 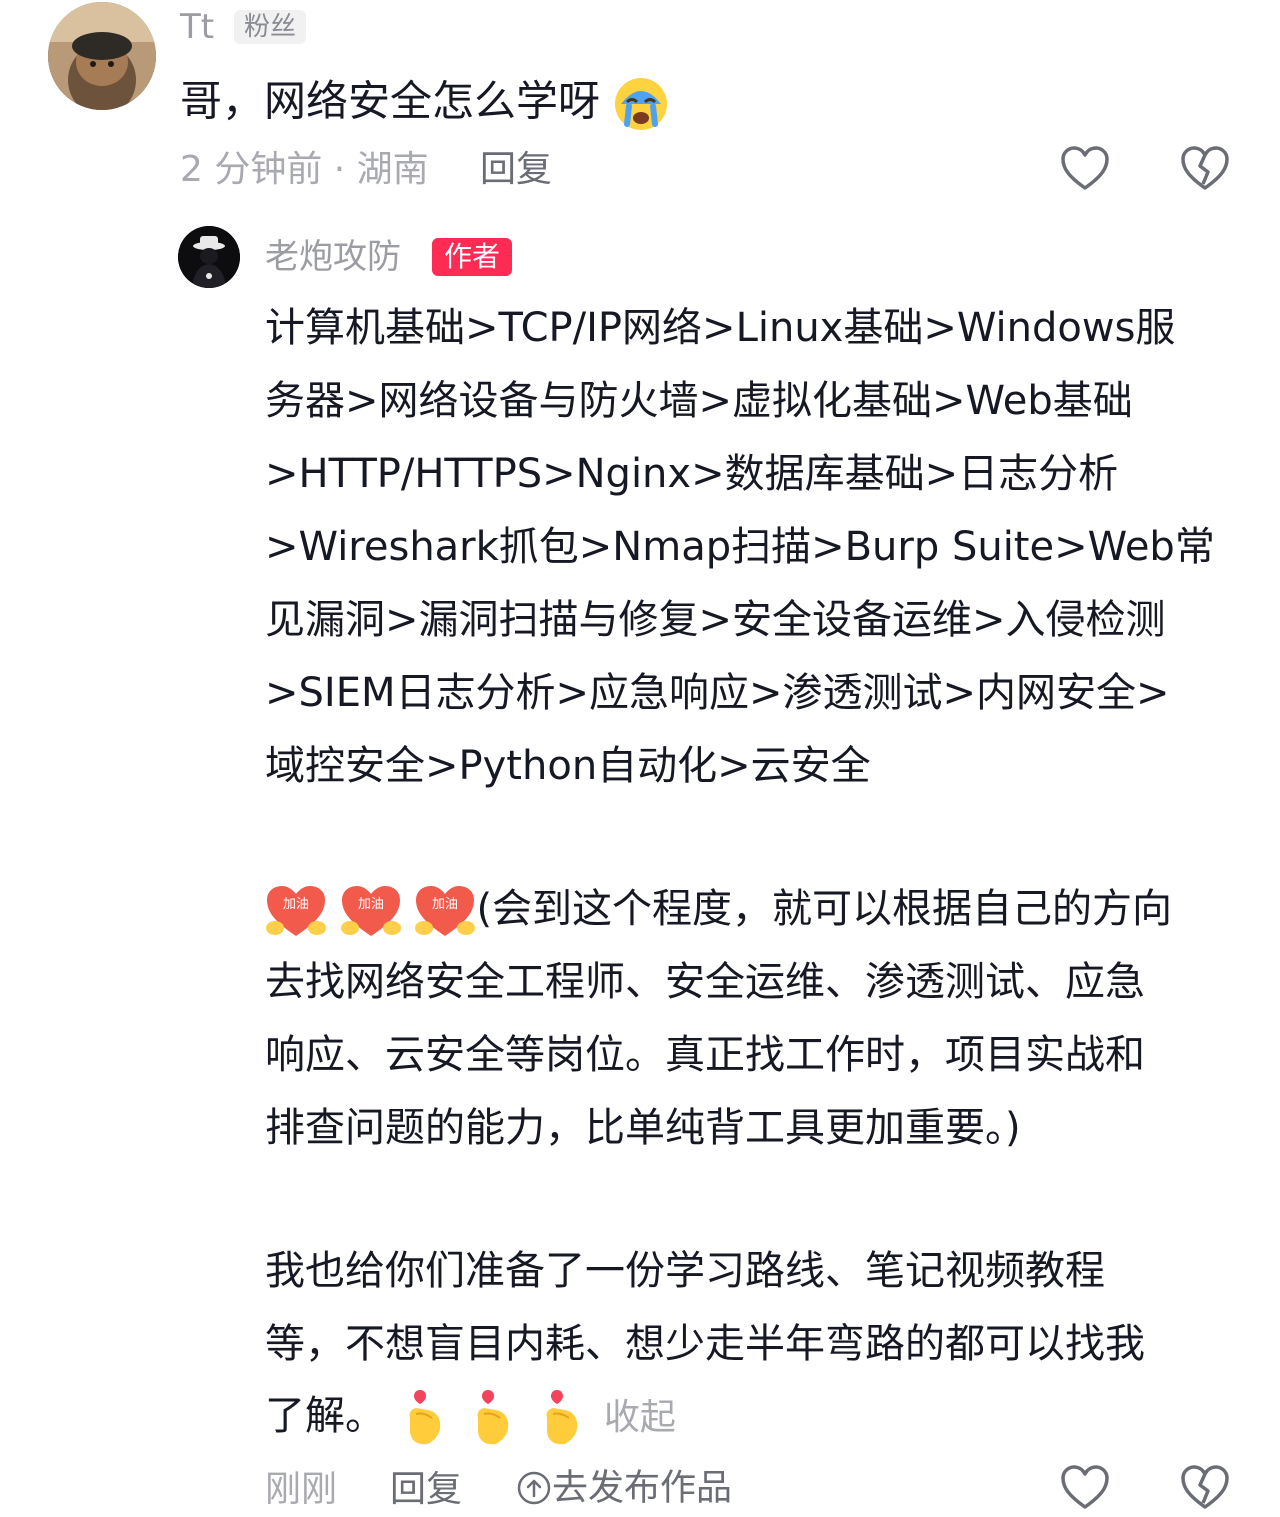 What do you see at coordinates (390, 101) in the screenshot?
I see `comment-body: 哥，网络安全怎么学呀` at bounding box center [390, 101].